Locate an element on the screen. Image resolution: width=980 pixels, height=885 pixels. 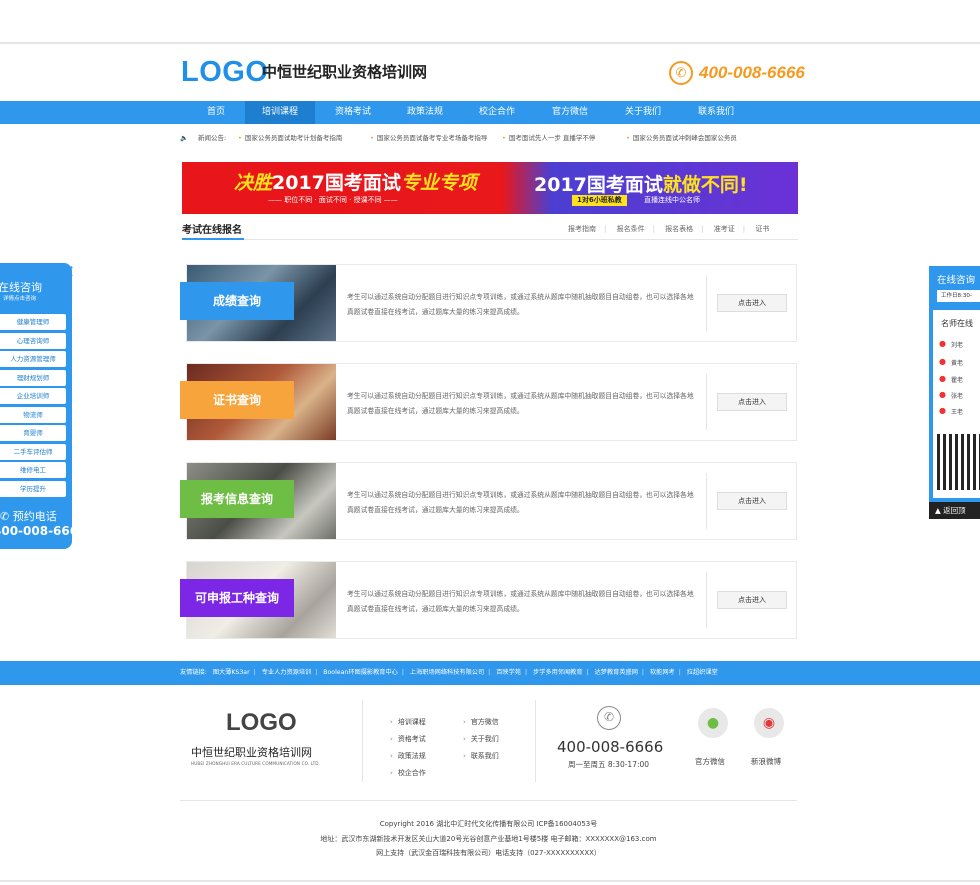
back-to-top-button: ▲ 返回顶 is located at coordinates (954, 510).